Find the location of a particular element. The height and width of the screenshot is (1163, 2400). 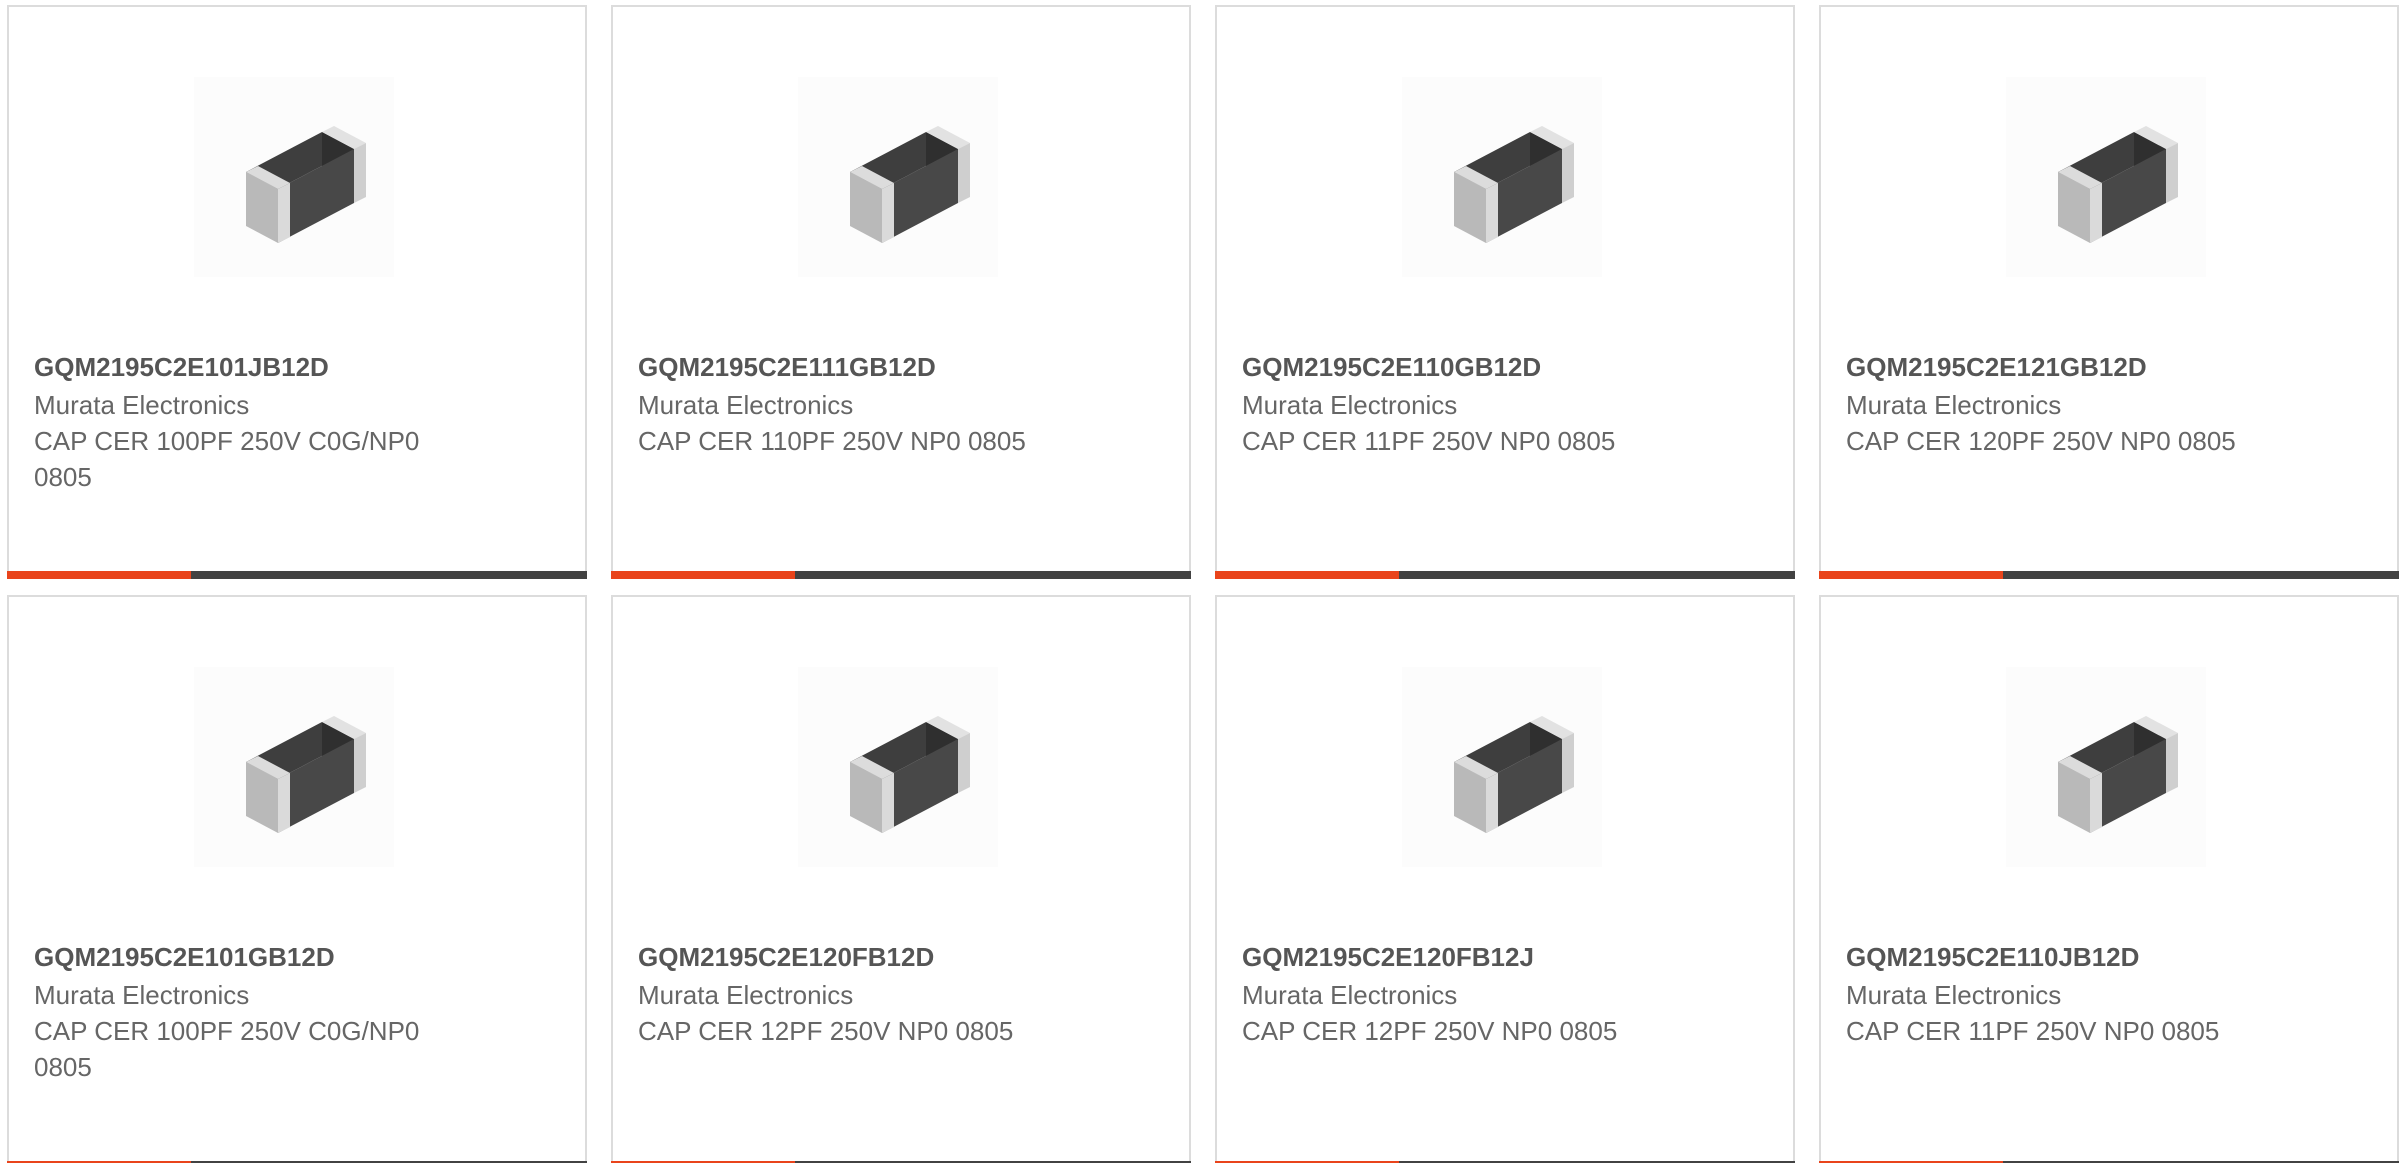

part-number: GQM2195C2E120FB12J is located at coordinates (1388, 957).